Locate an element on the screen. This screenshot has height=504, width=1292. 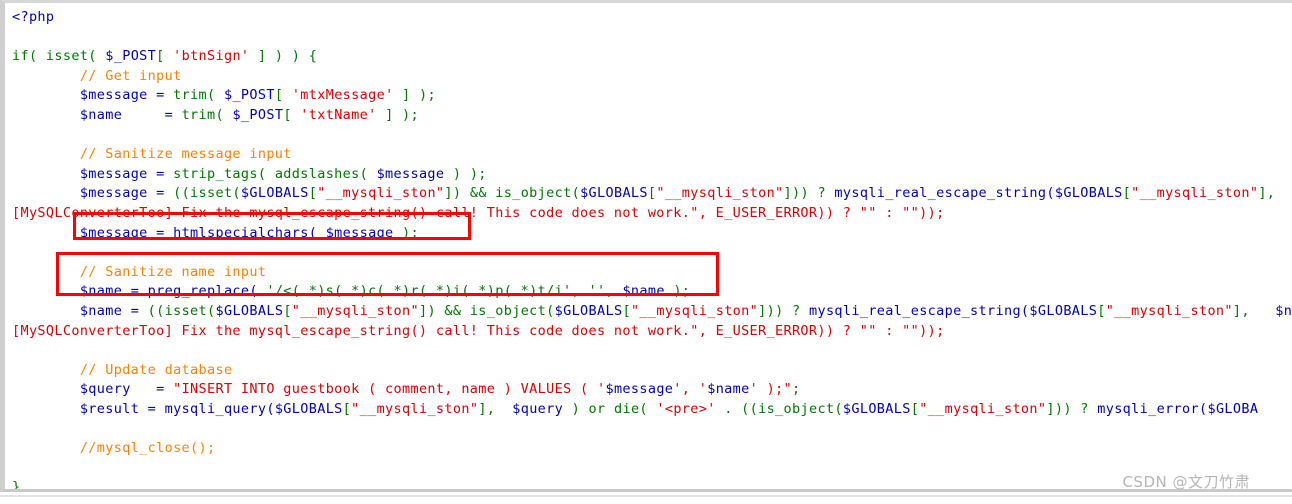
code-token: <?php is located at coordinates (33, 17).